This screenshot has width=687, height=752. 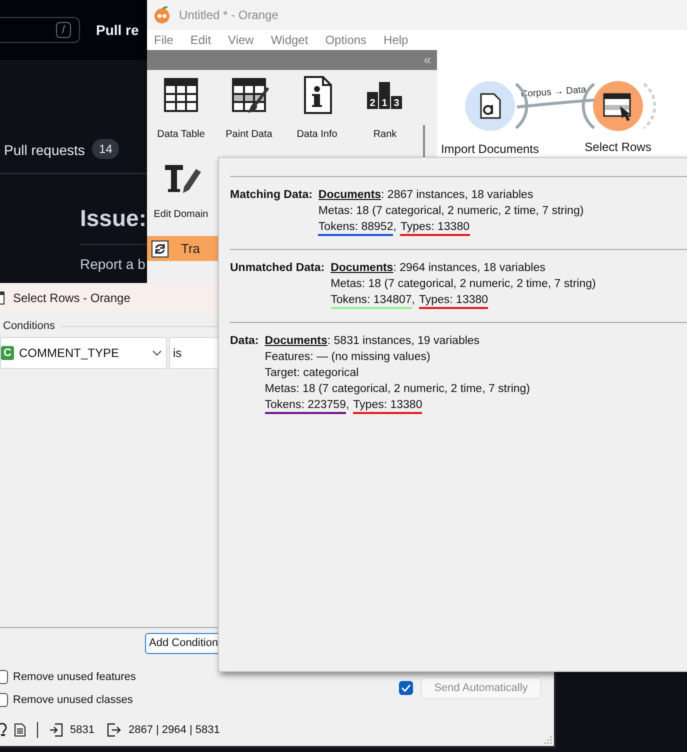 What do you see at coordinates (312, 373) in the screenshot?
I see `info-line: Target: categorical` at bounding box center [312, 373].